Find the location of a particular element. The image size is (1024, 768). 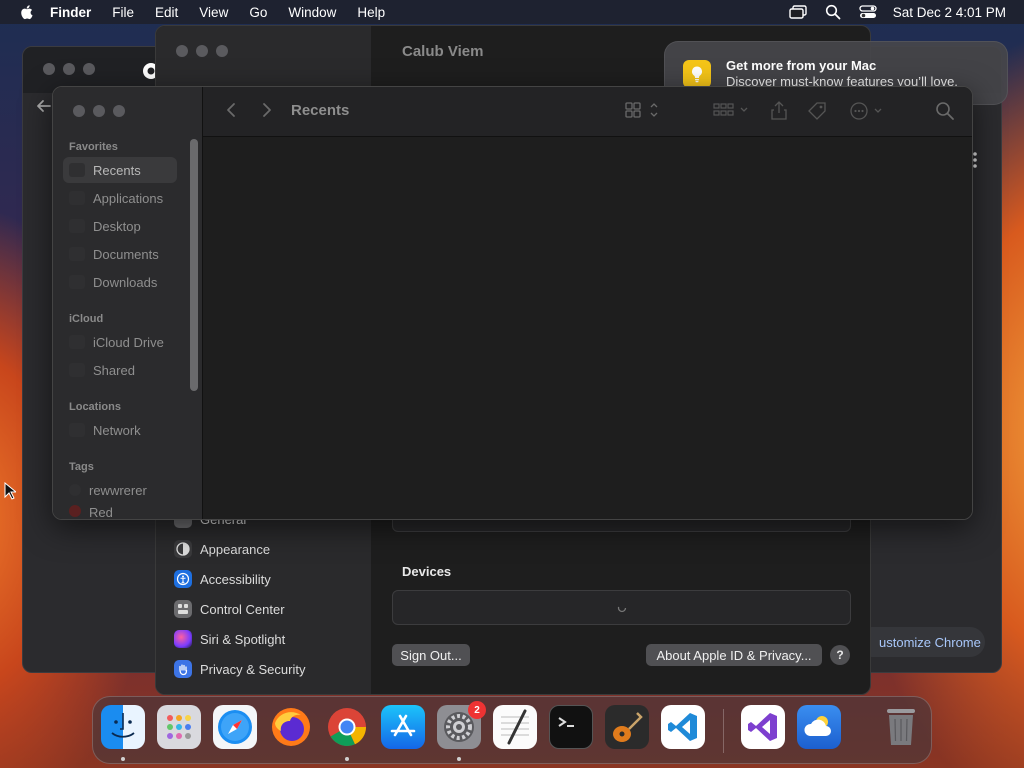

screen-mirroring-icon is located at coordinates (797, 12).